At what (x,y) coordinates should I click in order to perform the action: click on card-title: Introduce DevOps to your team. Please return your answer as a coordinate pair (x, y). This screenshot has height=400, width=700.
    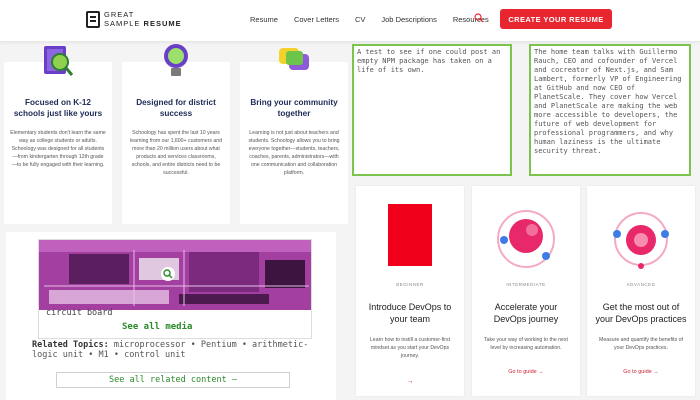
    Looking at the image, I should click on (410, 313).